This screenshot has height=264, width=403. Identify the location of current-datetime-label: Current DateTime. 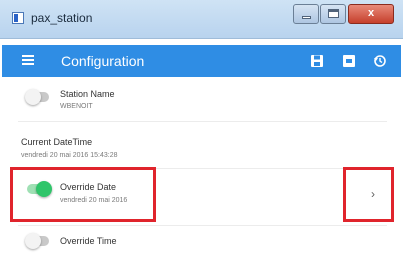
(57, 142).